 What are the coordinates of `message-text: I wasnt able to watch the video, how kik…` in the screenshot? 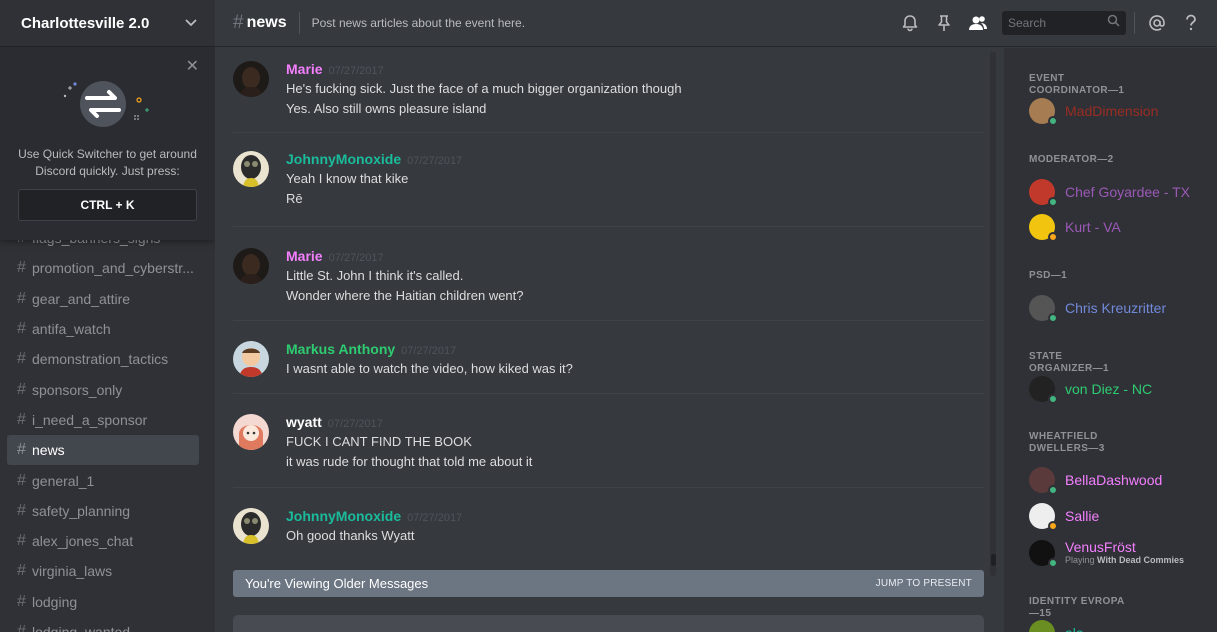 It's located at (429, 368).